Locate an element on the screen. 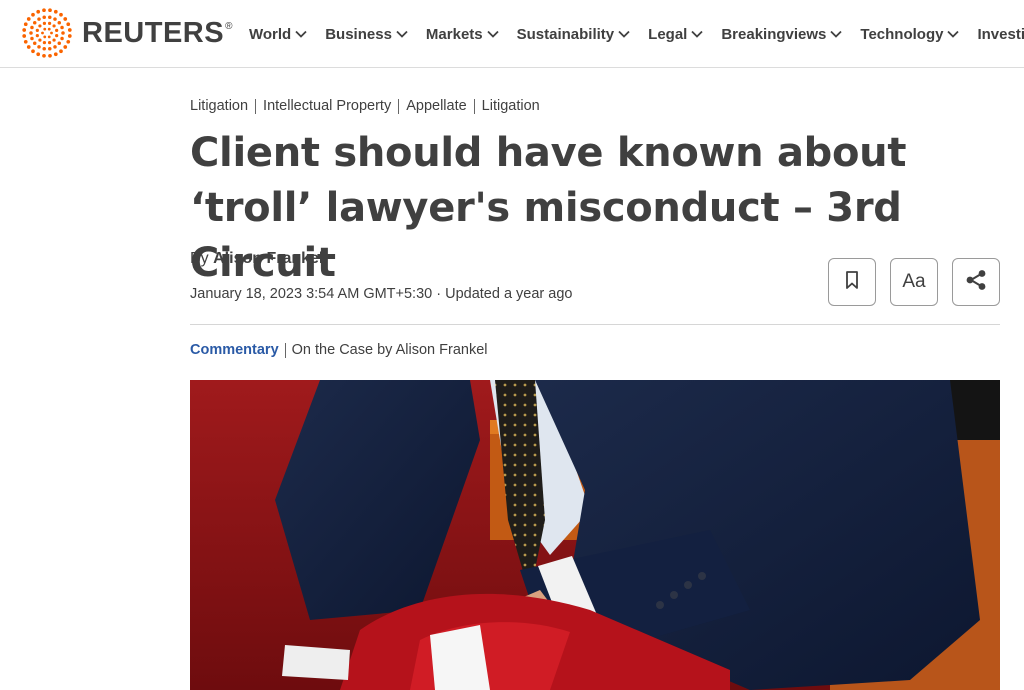 Image resolution: width=1024 pixels, height=690 pixels. breadcrumb-item-litigation: Litigation is located at coordinates (219, 106).